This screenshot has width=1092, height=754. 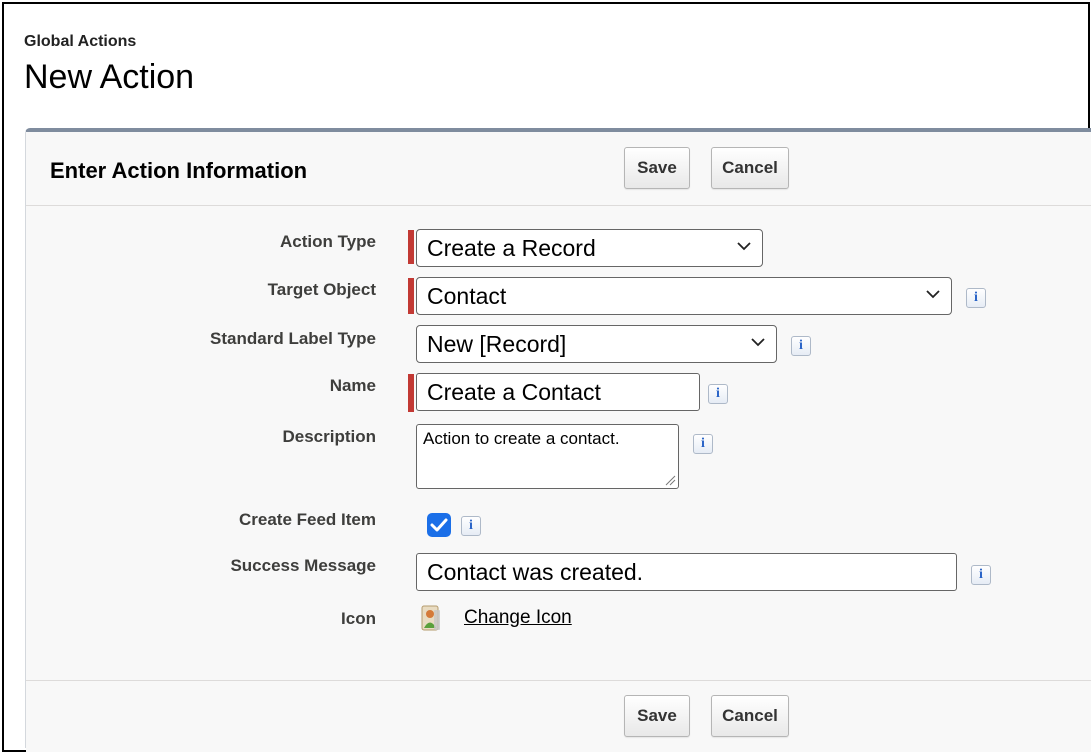 What do you see at coordinates (327, 241) in the screenshot?
I see `action-type-label: Action Type` at bounding box center [327, 241].